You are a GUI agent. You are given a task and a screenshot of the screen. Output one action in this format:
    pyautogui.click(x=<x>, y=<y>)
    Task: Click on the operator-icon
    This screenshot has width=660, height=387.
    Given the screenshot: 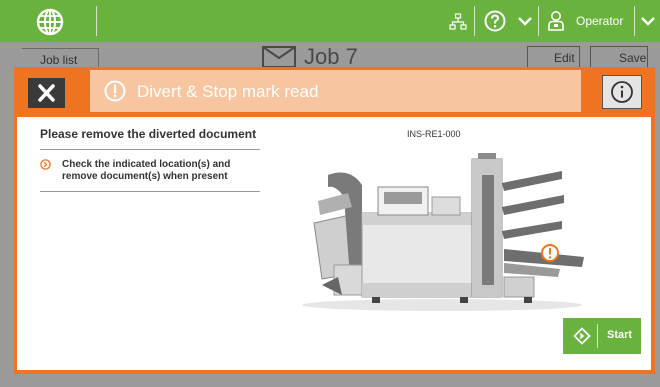 What is the action you would take?
    pyautogui.click(x=556, y=21)
    